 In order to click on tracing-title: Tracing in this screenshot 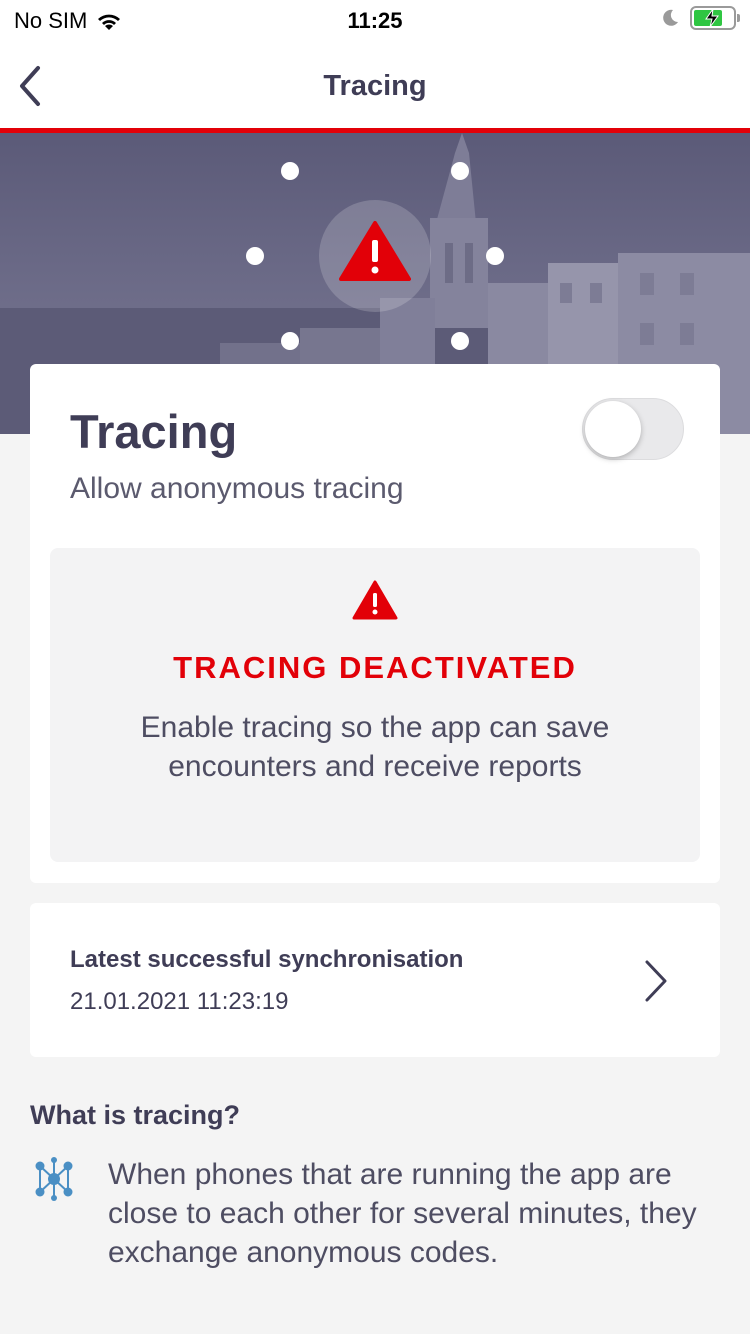, I will do `click(154, 431)`.